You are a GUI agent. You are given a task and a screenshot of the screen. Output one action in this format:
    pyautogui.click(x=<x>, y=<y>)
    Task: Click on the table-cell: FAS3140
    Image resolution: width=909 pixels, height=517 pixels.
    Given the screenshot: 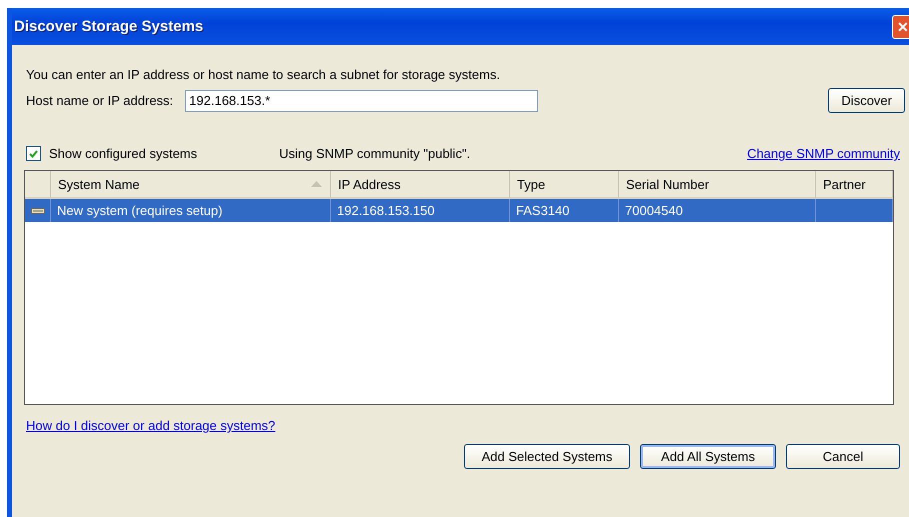 What is the action you would take?
    pyautogui.click(x=564, y=210)
    